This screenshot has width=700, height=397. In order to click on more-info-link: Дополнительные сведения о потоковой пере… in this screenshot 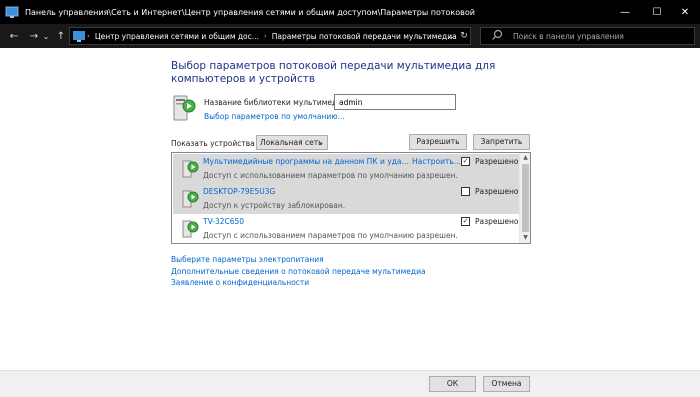, I will do `click(298, 271)`.